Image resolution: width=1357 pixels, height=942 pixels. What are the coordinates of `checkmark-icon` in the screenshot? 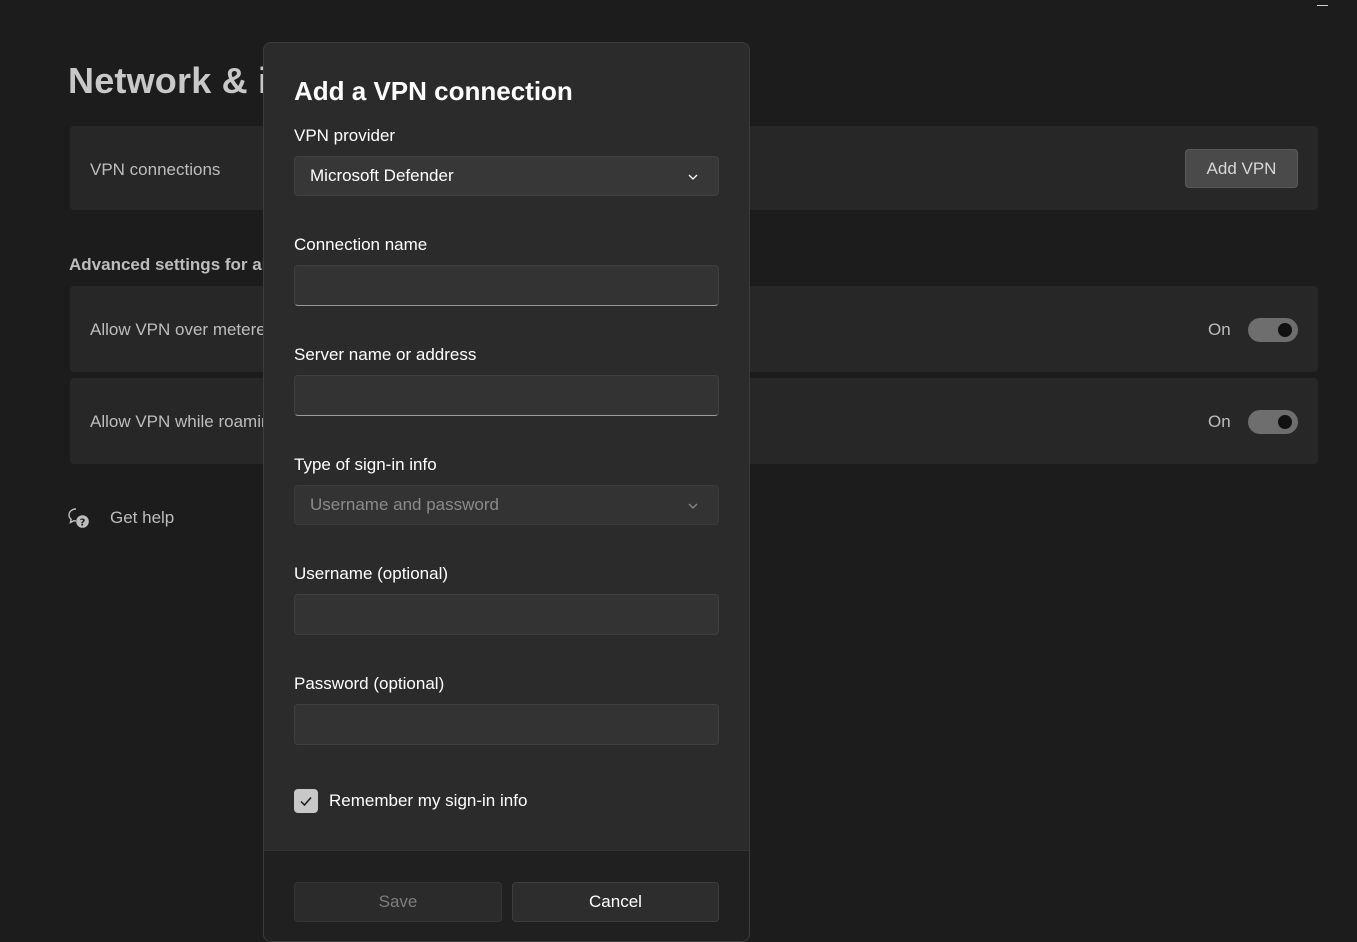 It's located at (306, 802).